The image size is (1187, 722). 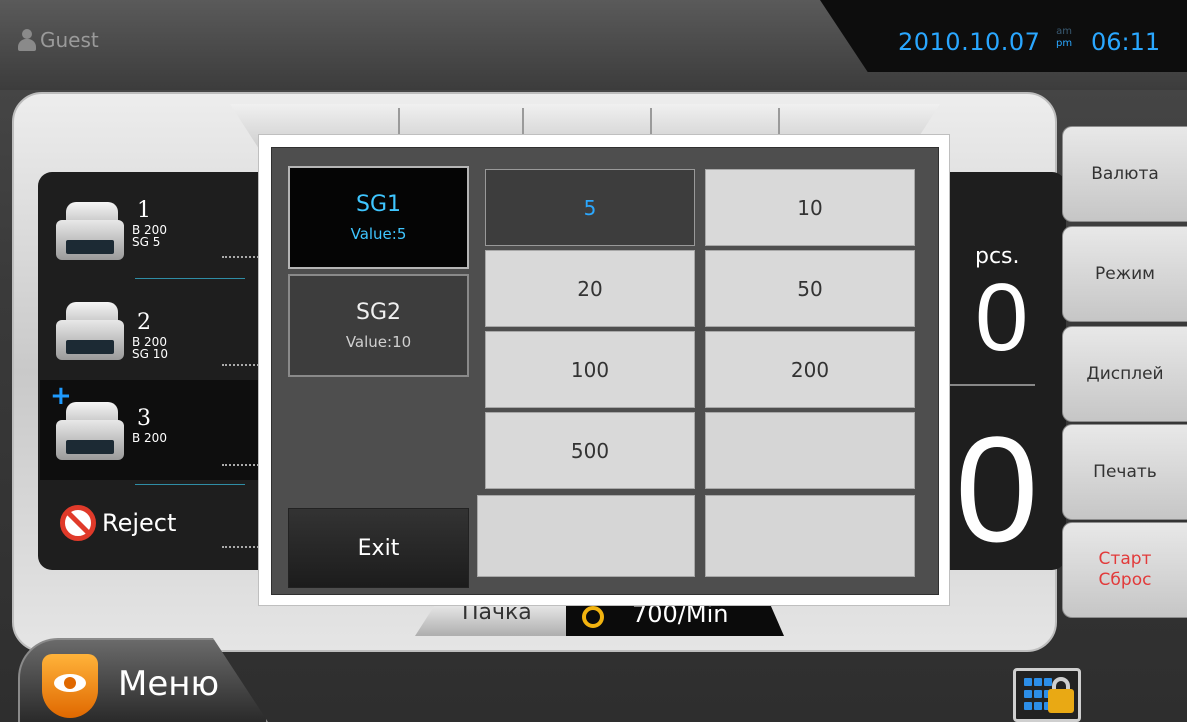 What do you see at coordinates (27, 40) in the screenshot?
I see `user-icon` at bounding box center [27, 40].